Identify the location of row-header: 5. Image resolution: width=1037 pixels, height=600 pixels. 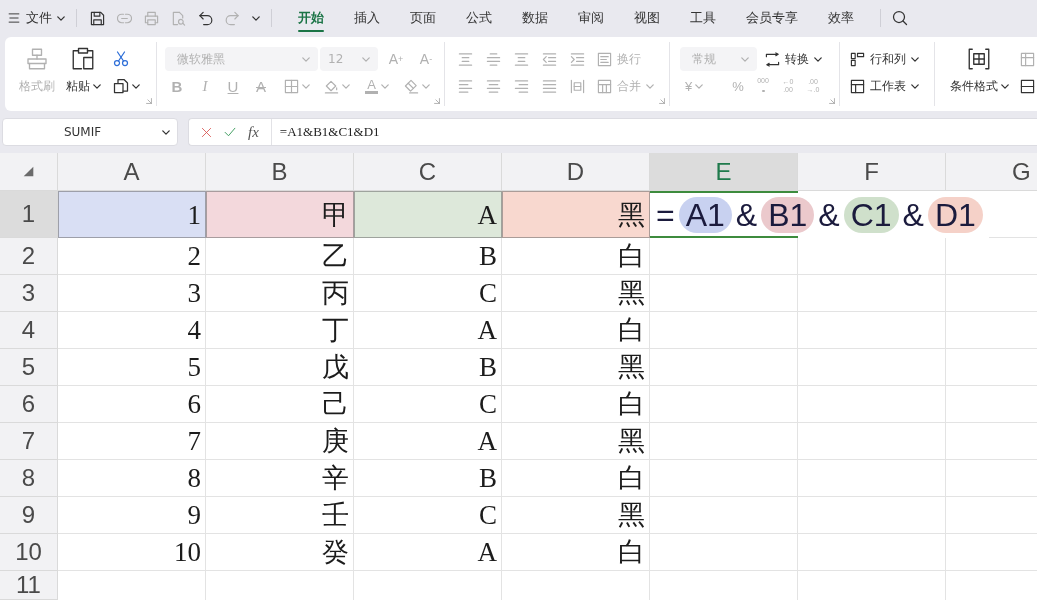
(29, 367).